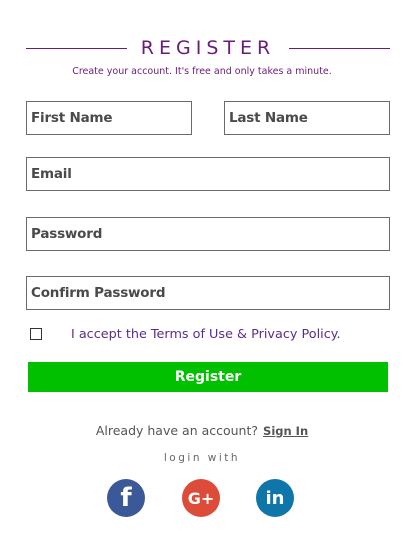 This screenshot has height=533, width=420. What do you see at coordinates (208, 234) in the screenshot?
I see `password-field` at bounding box center [208, 234].